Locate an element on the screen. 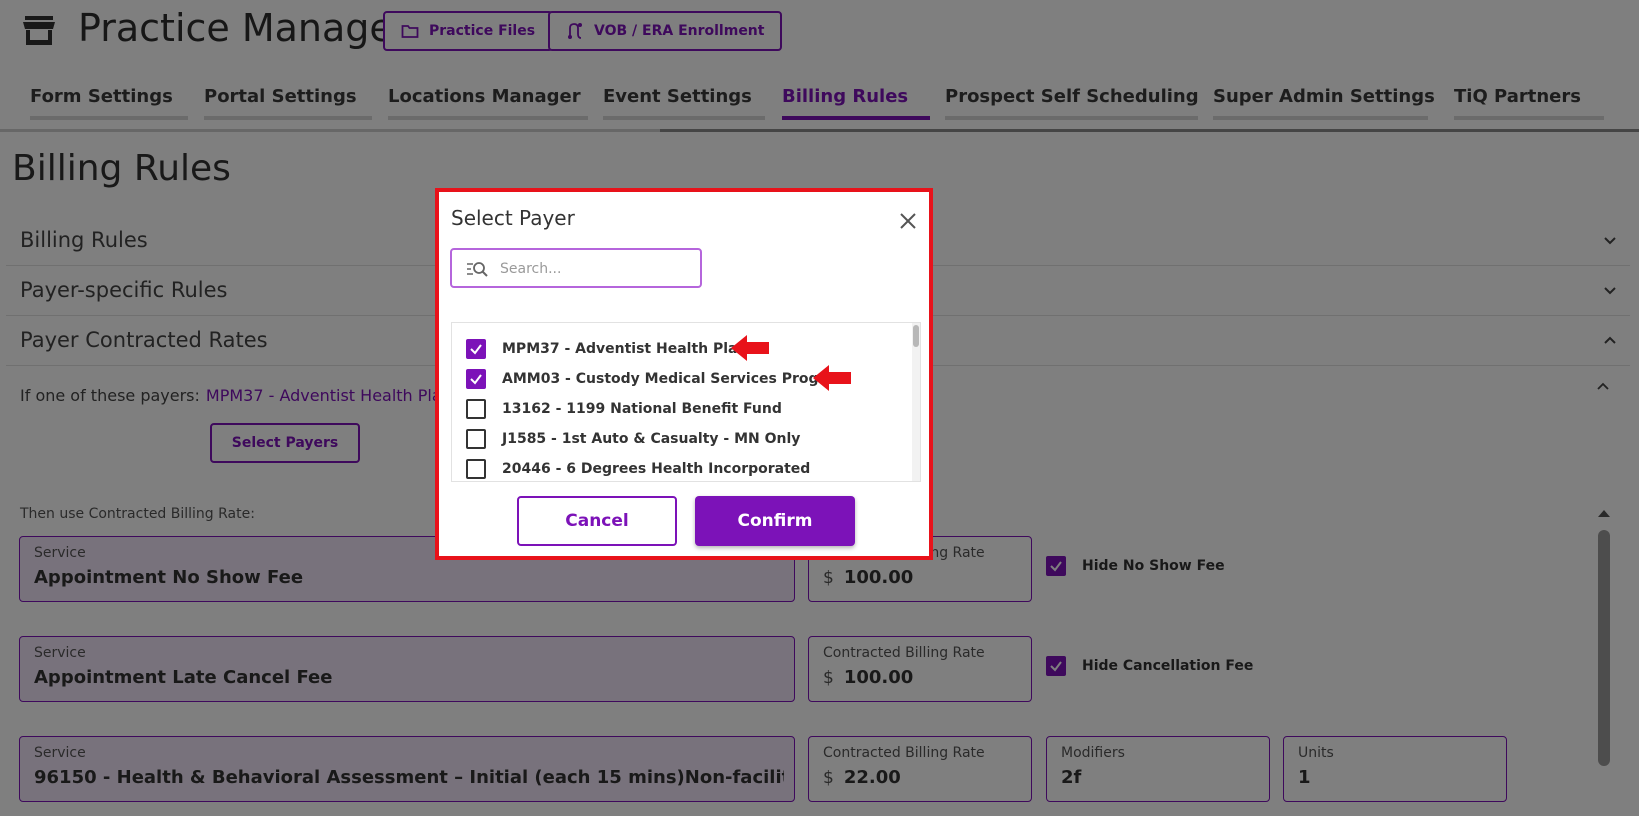 This screenshot has height=816, width=1639. payer-label: MPM37 - Adventist Health Plan is located at coordinates (625, 349).